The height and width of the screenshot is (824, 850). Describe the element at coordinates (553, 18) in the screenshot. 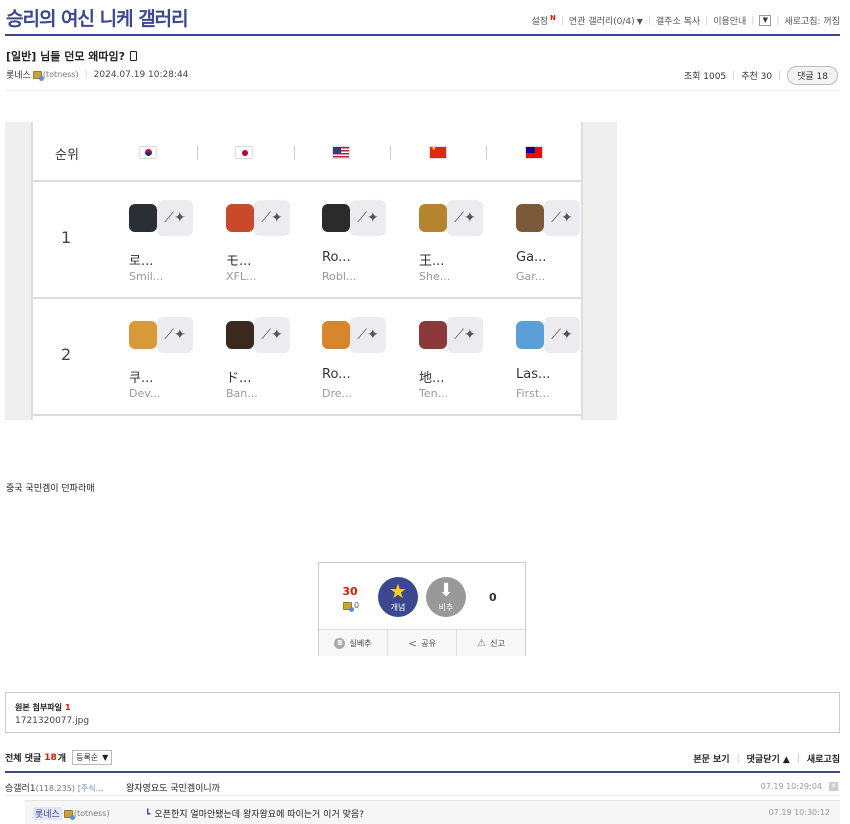

I see `new-badge: N` at that location.